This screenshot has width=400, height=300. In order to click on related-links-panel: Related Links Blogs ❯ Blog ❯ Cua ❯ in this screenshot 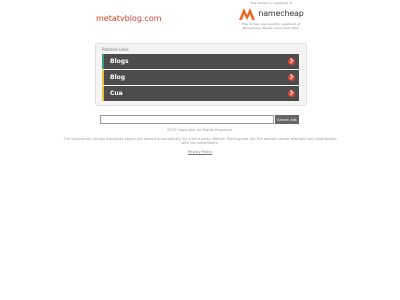, I will do `click(201, 74)`.